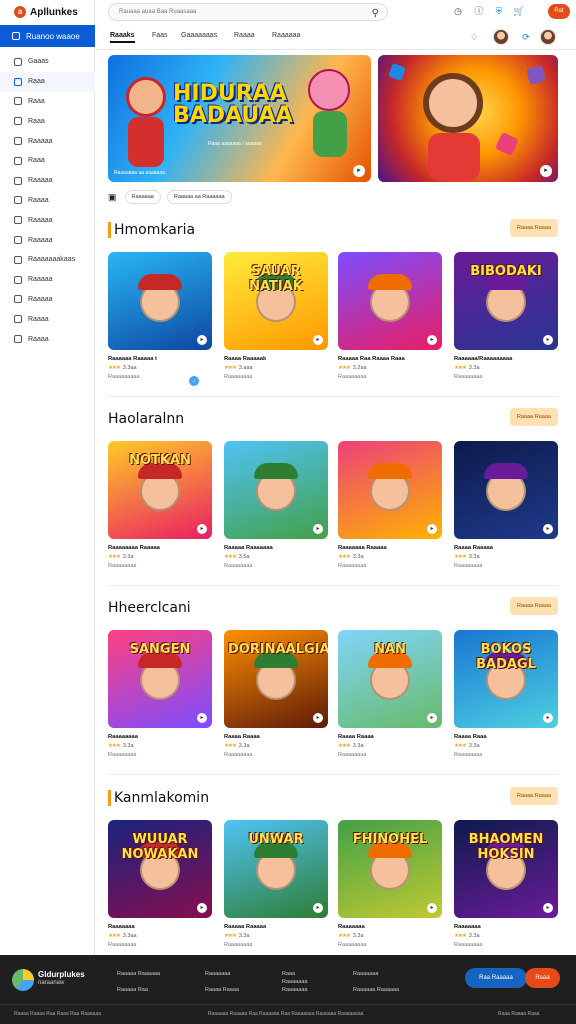 The height and width of the screenshot is (1024, 576). What do you see at coordinates (501, 37) in the screenshot?
I see `avatar` at bounding box center [501, 37].